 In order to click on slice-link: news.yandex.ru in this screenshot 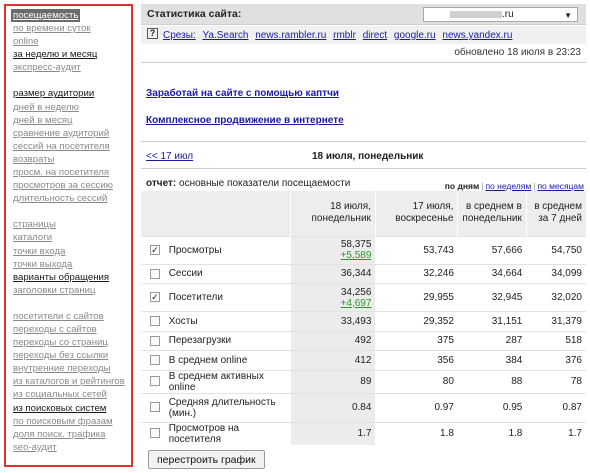, I will do `click(477, 35)`.